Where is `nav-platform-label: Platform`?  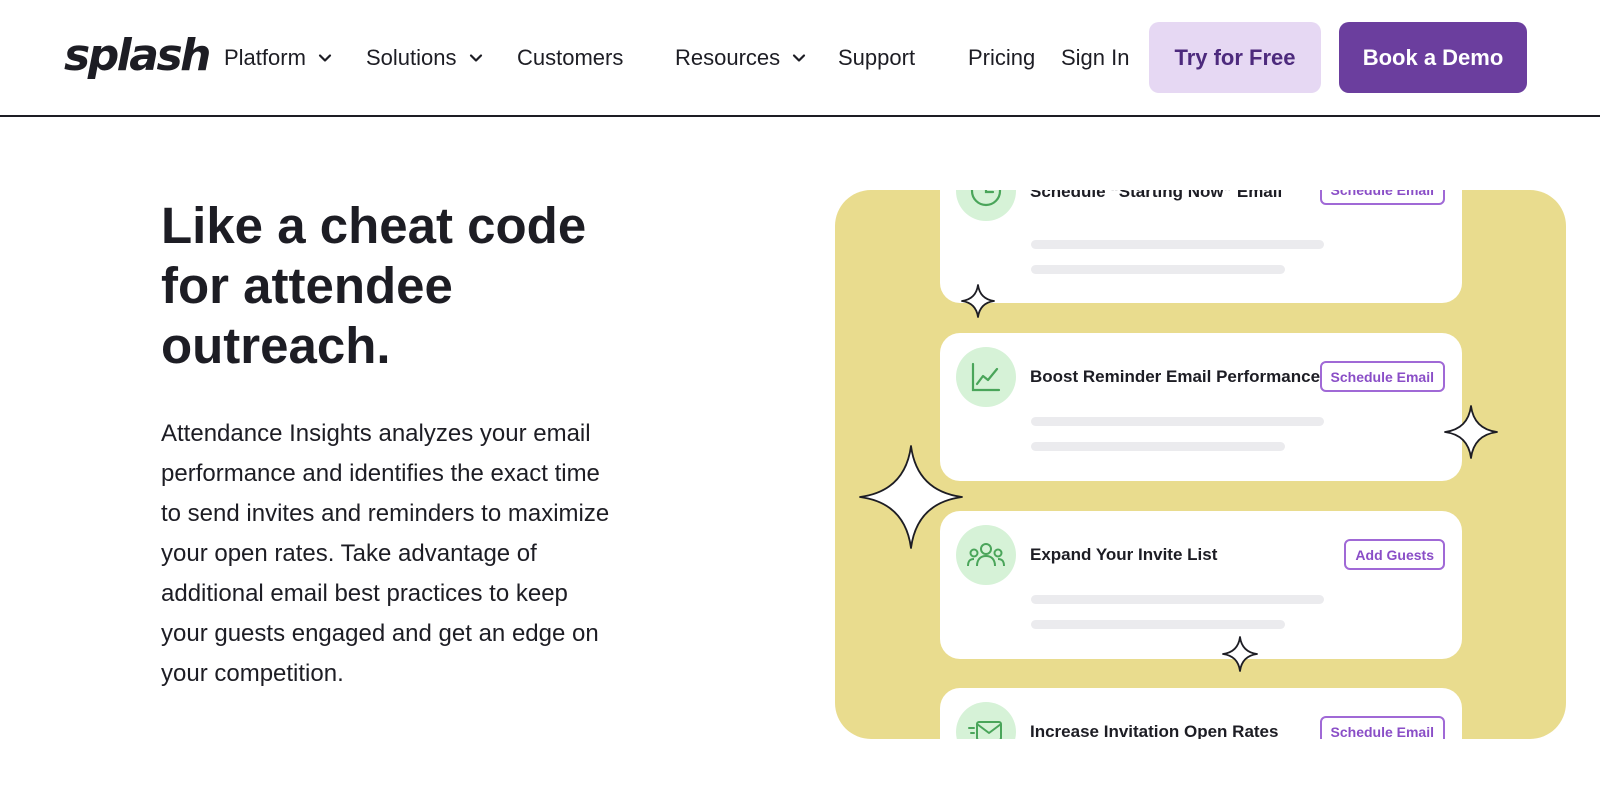 nav-platform-label: Platform is located at coordinates (265, 57).